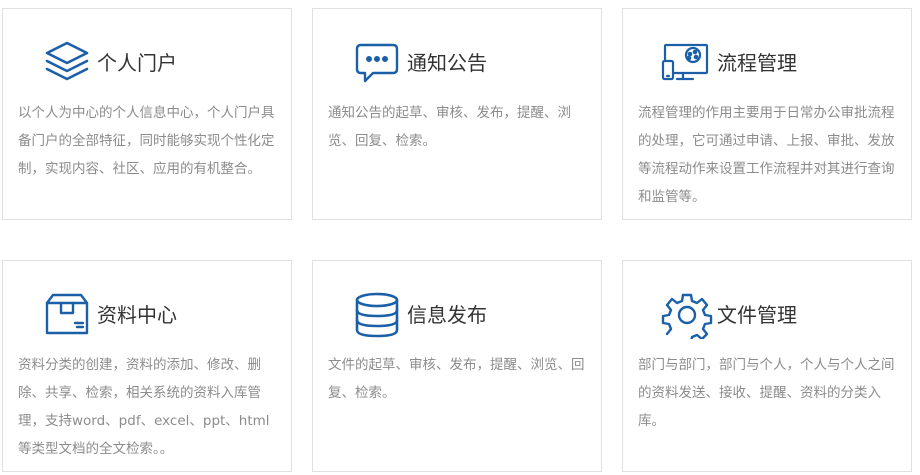  Describe the element at coordinates (687, 63) in the screenshot. I see `monitor-workflow-icon` at that location.